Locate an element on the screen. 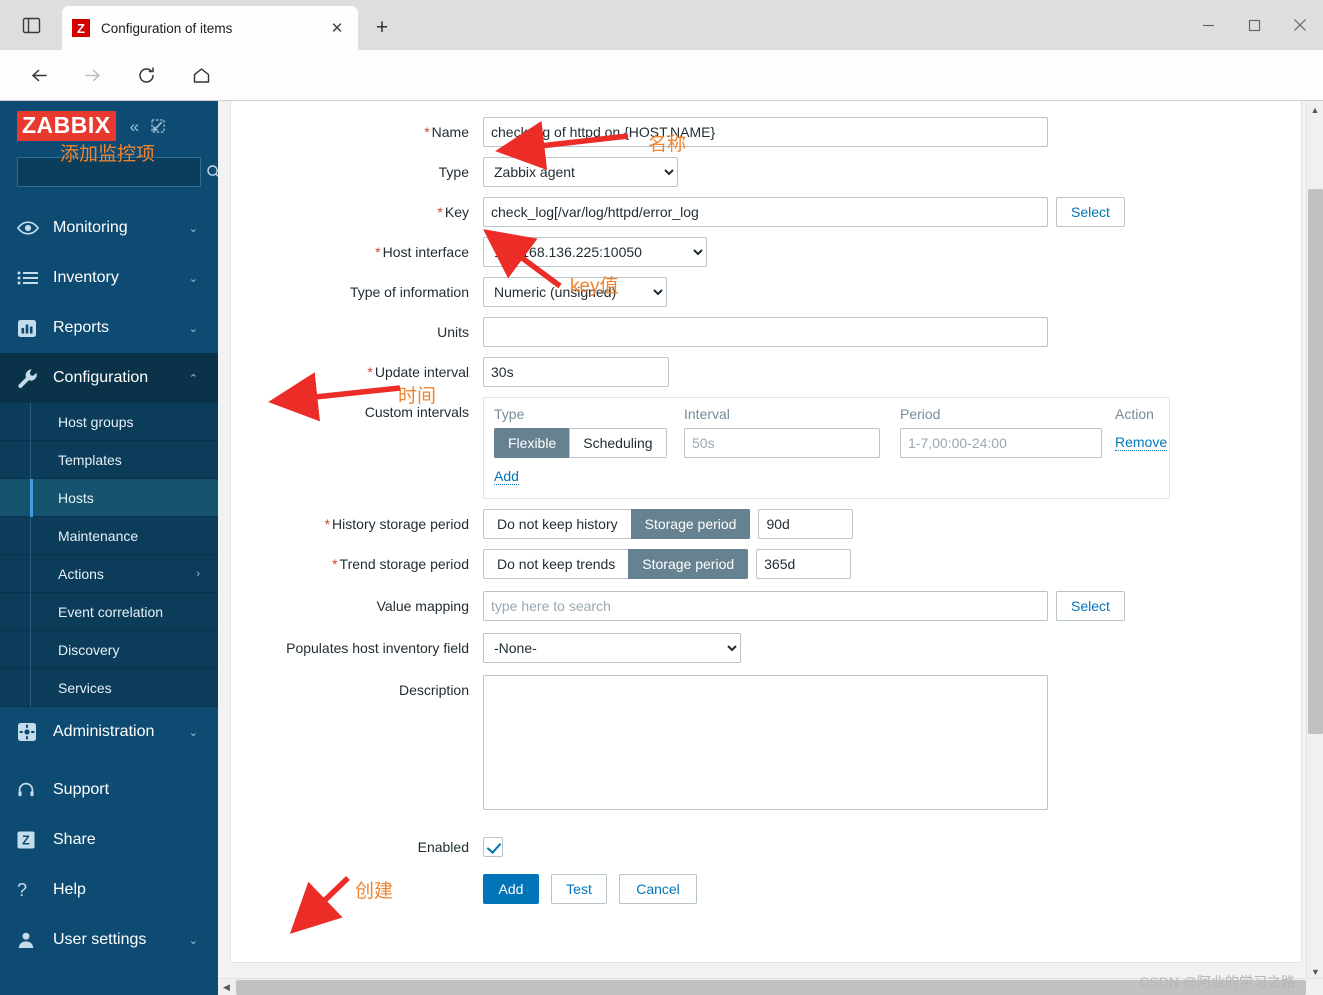 This screenshot has height=995, width=1323. tab-actions-icon is located at coordinates (31, 25).